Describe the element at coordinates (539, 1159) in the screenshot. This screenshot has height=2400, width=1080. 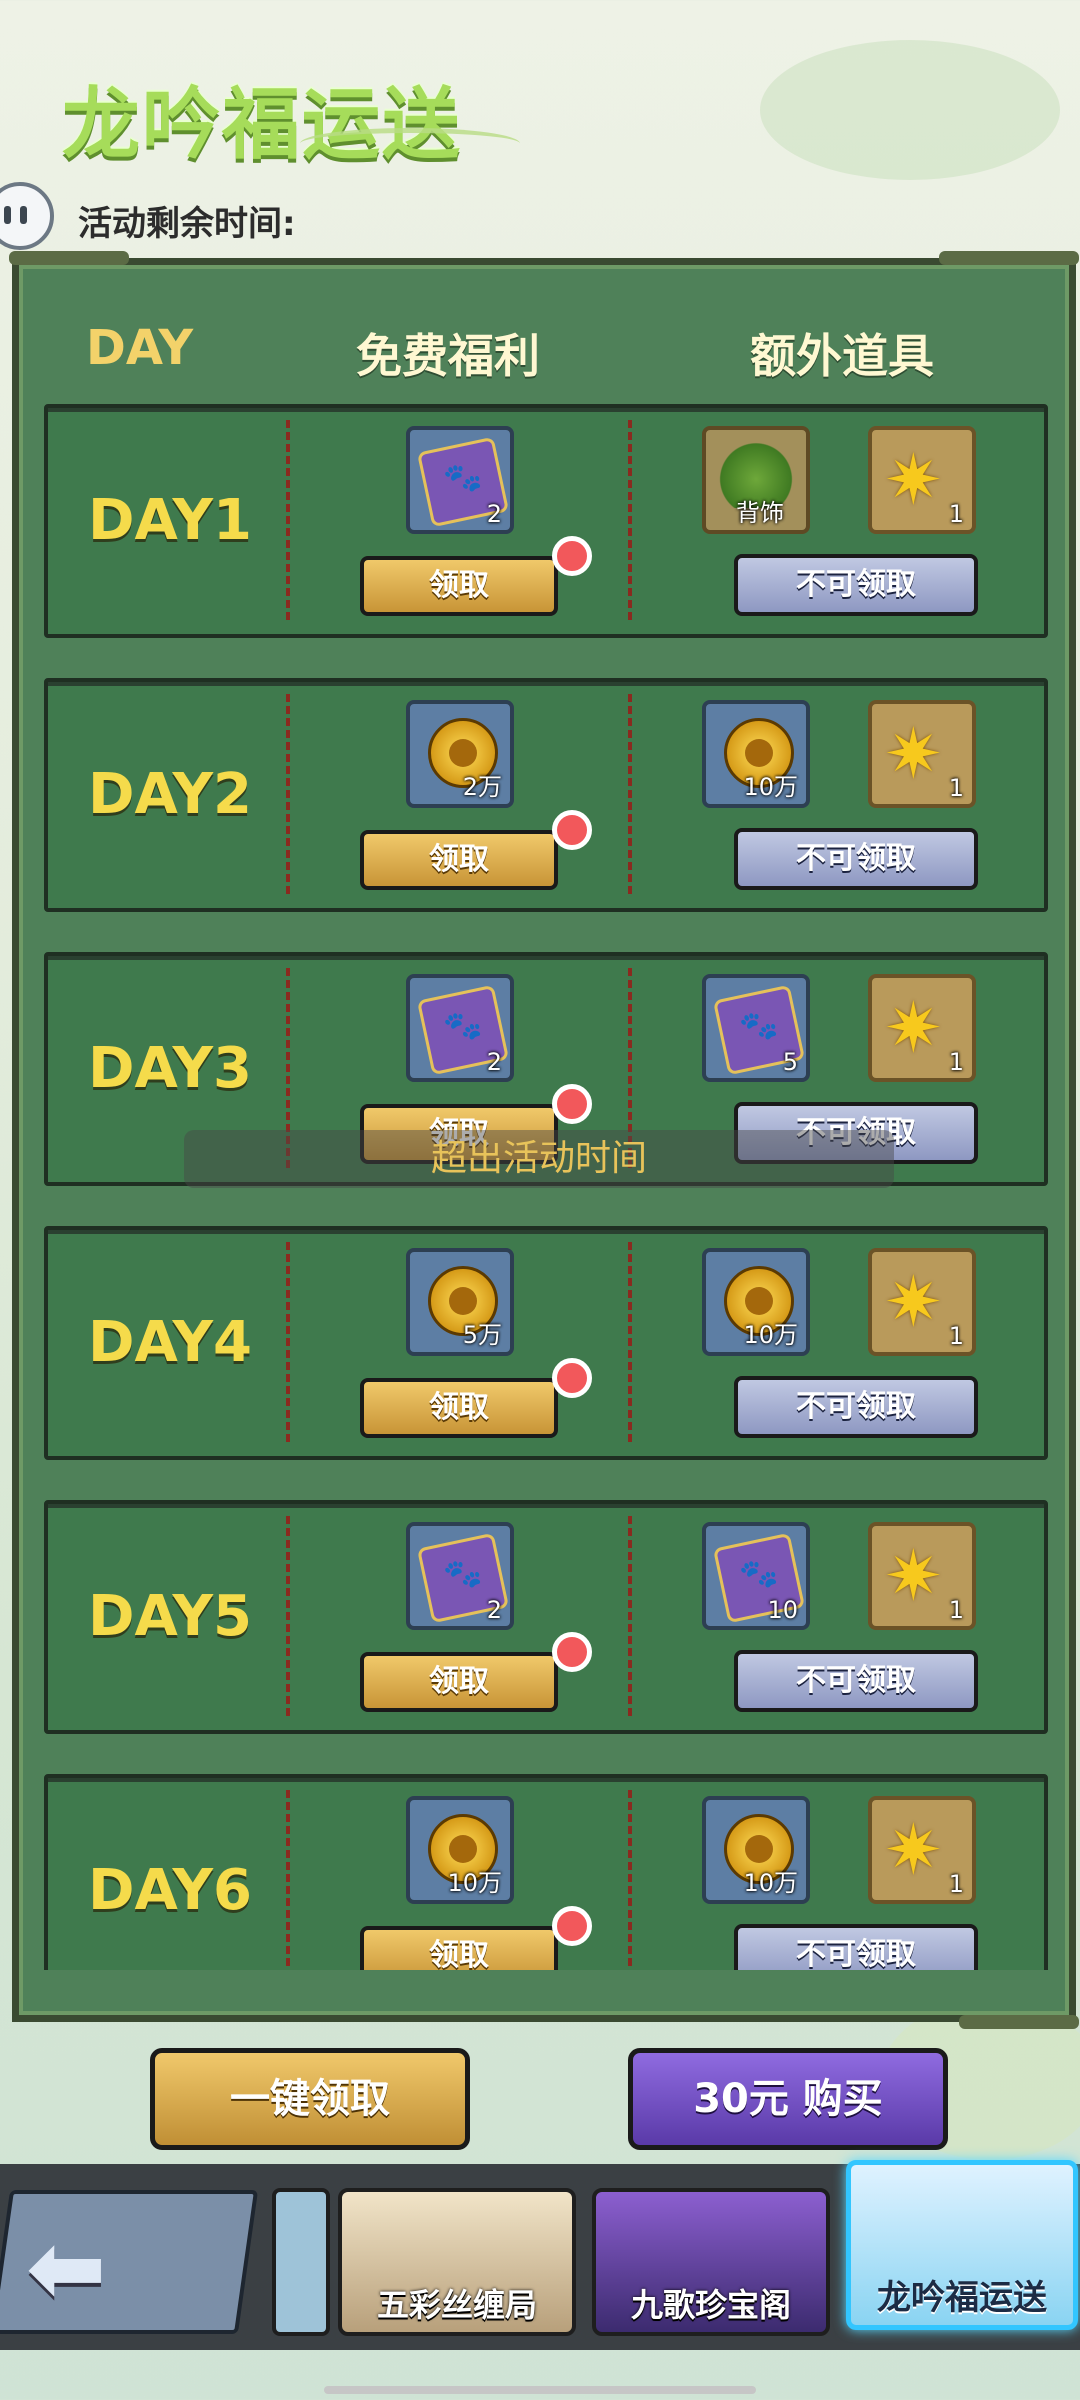
I see `toast-message: 超出活动时间` at that location.